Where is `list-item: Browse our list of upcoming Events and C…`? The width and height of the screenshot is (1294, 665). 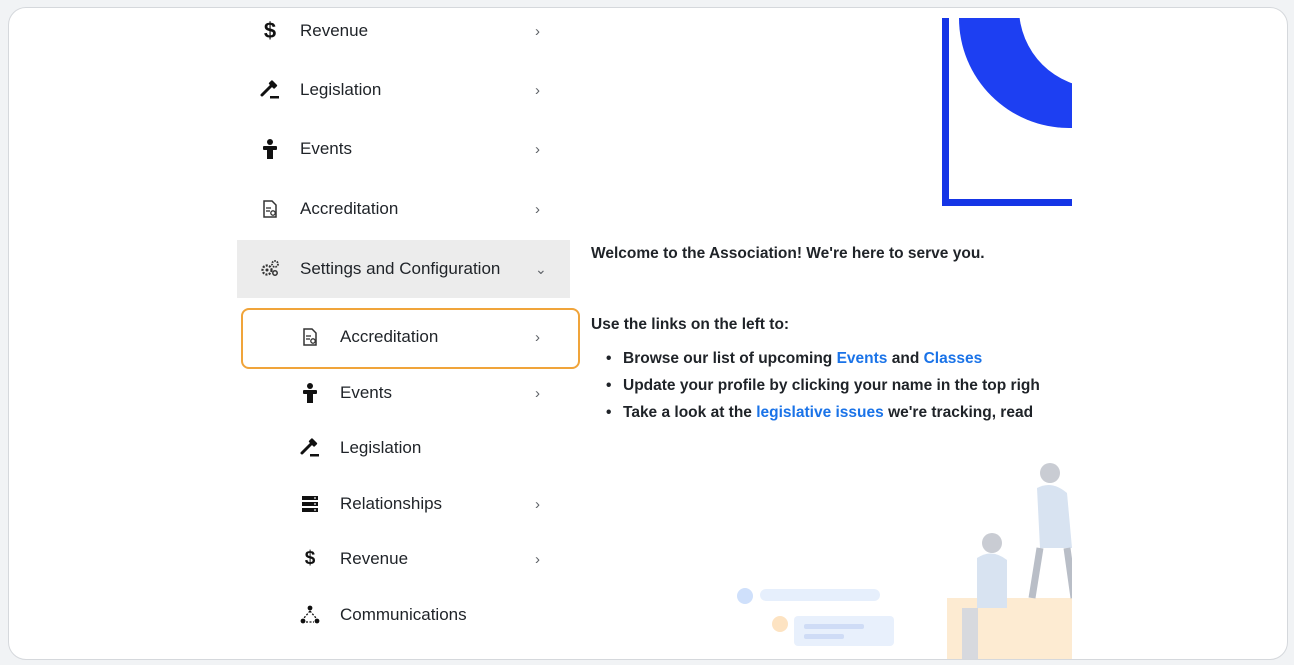
list-item: Browse our list of upcoming Events and C… is located at coordinates (815, 358).